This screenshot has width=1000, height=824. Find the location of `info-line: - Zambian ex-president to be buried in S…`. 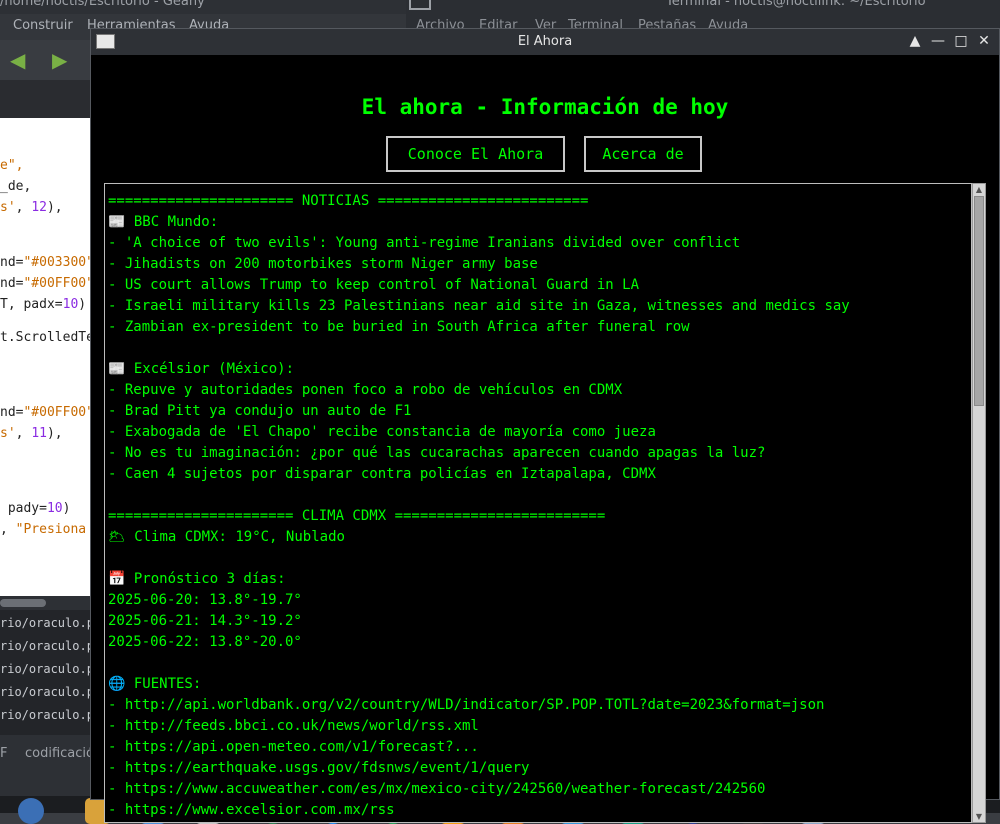

info-line: - Zambian ex-president to be buried in S… is located at coordinates (399, 327).